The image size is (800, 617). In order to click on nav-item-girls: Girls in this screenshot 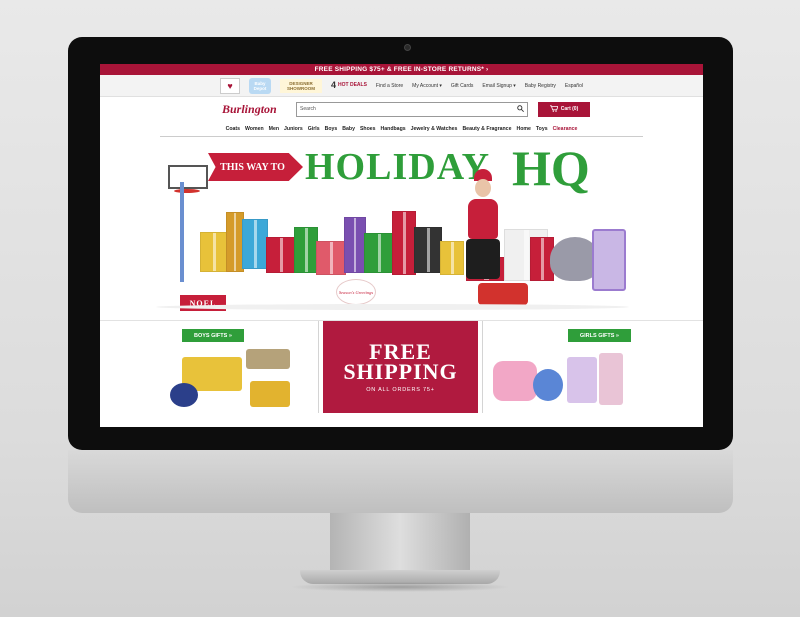, I will do `click(314, 129)`.